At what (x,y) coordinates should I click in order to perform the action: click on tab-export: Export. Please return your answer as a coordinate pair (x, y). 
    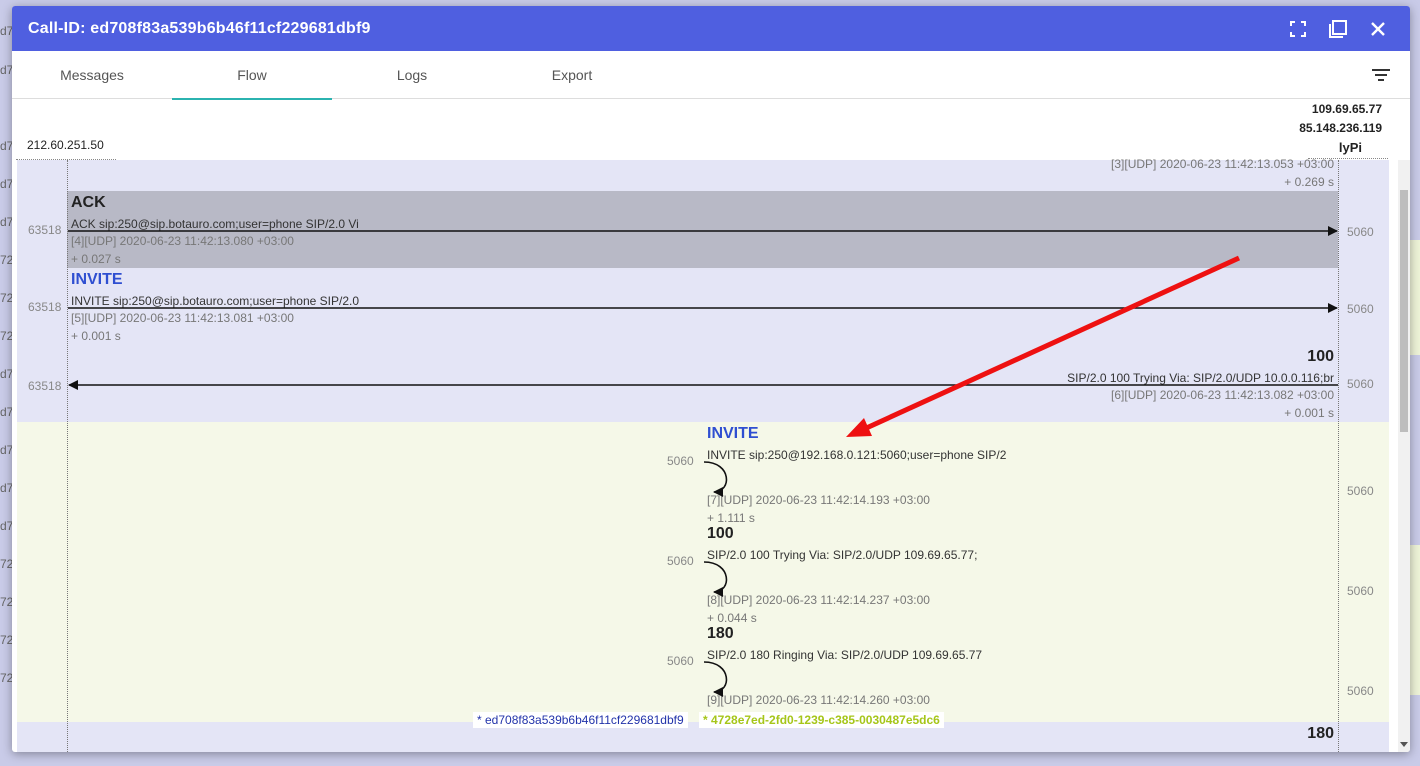
    Looking at the image, I should click on (572, 75).